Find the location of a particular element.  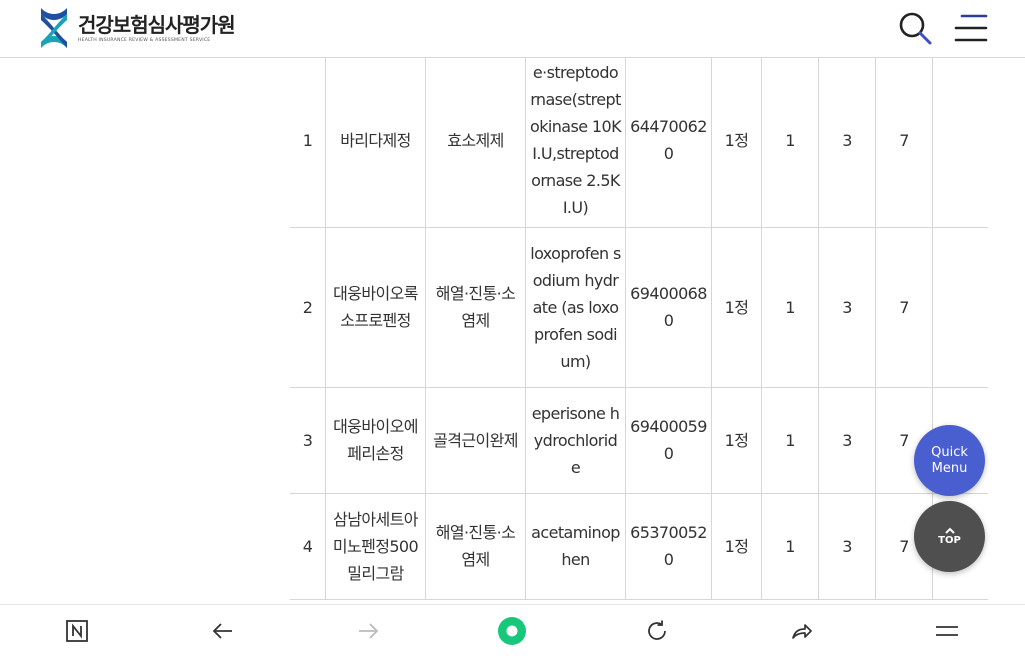

quick-menu-button: Quick Menu is located at coordinates (949, 460).